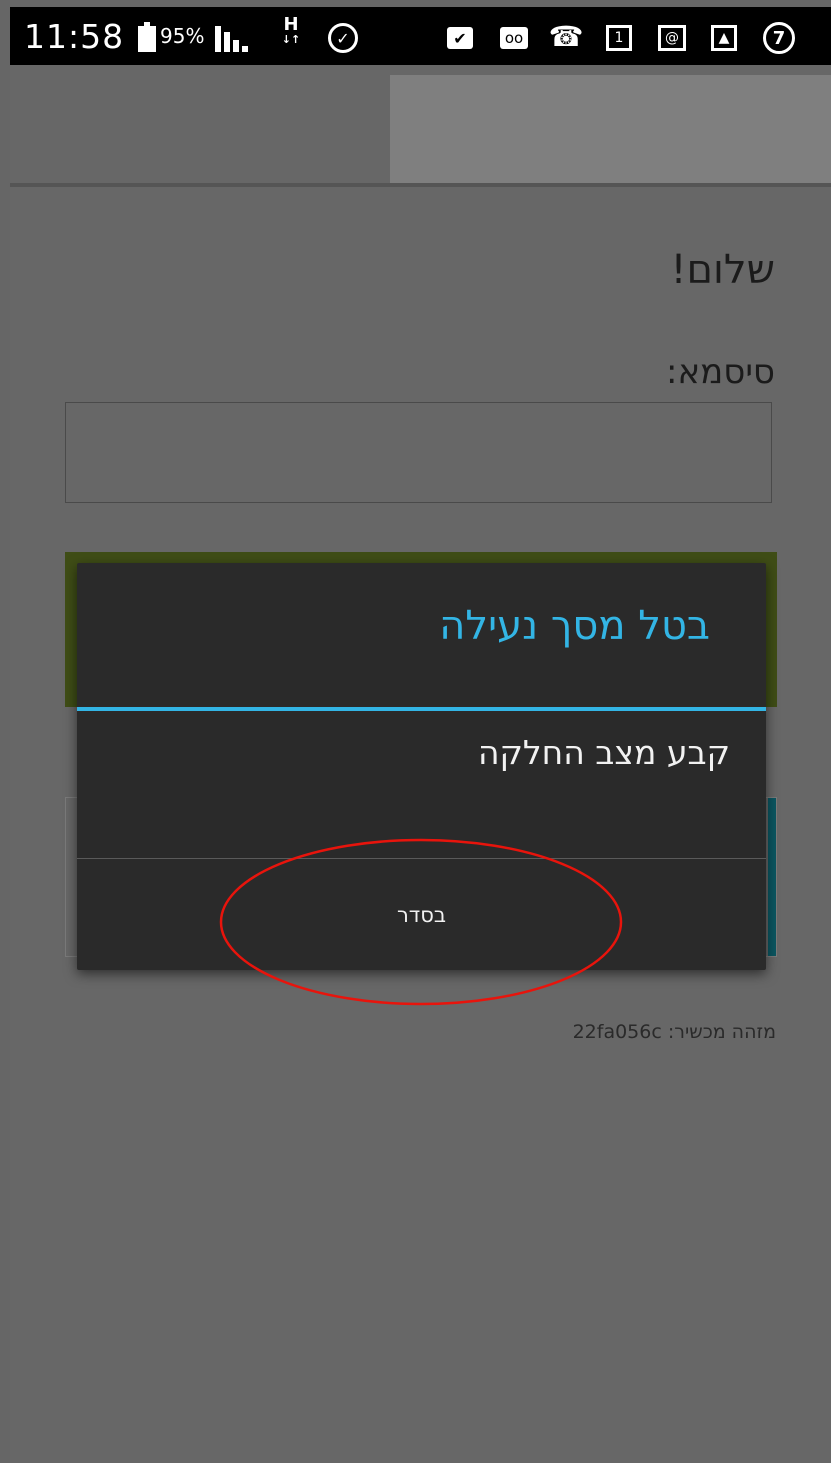 Image resolution: width=831 pixels, height=1463 pixels. I want to click on ok-button: בסדר, so click(421, 914).